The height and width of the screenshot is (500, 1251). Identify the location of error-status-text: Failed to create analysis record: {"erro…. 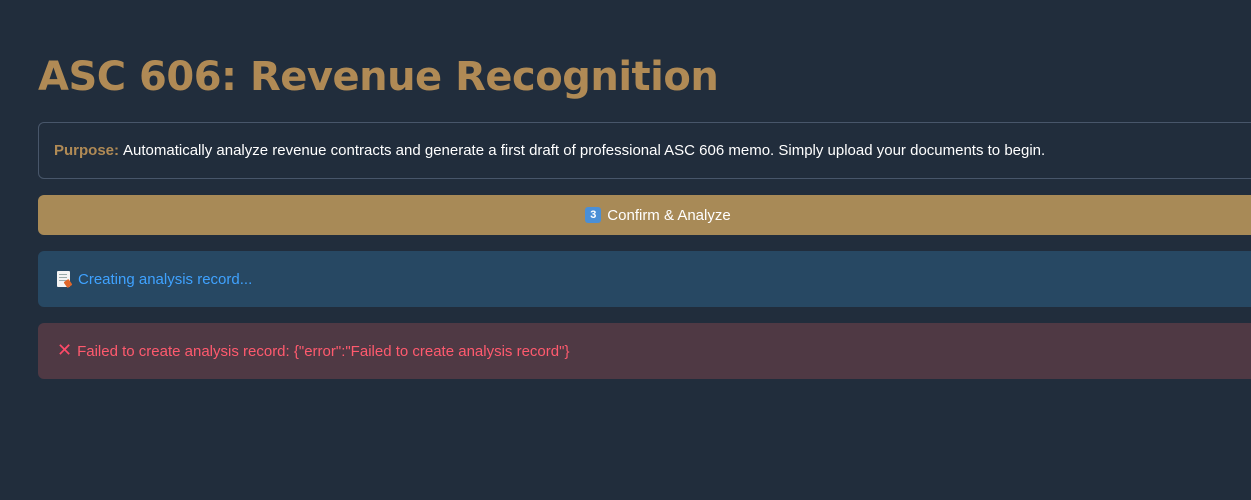
(323, 351).